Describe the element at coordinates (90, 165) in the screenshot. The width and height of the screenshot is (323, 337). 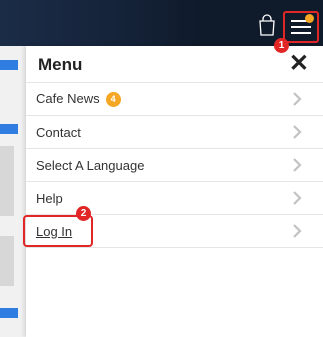
I see `menu-item-label: Select A Language` at that location.